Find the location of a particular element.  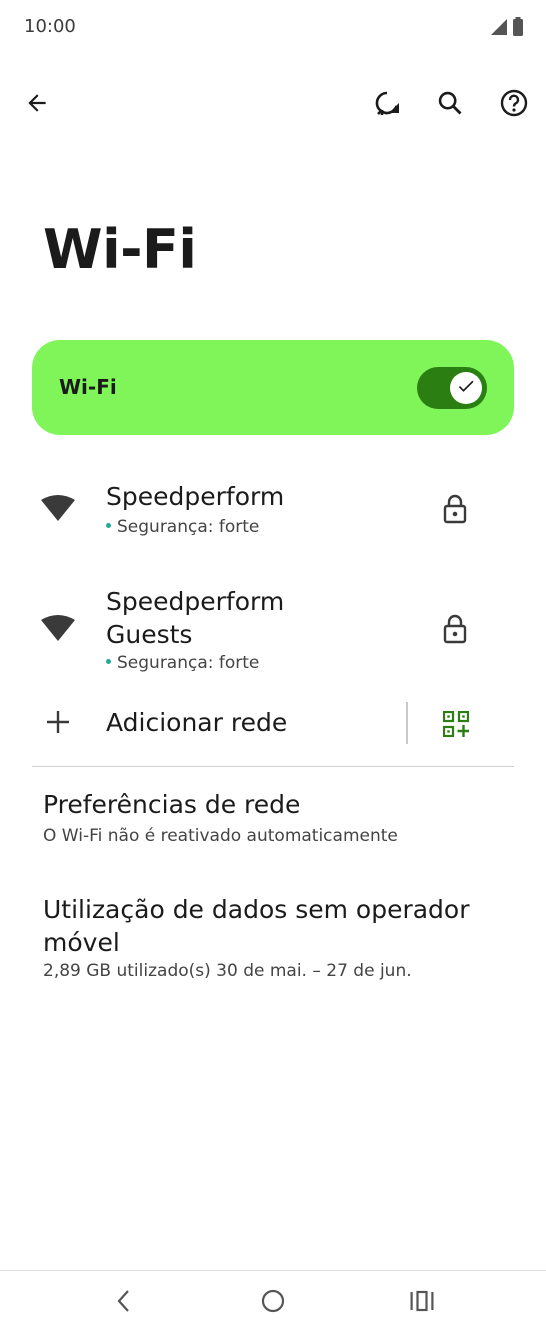

status-bar: 10:00 is located at coordinates (273, 27).